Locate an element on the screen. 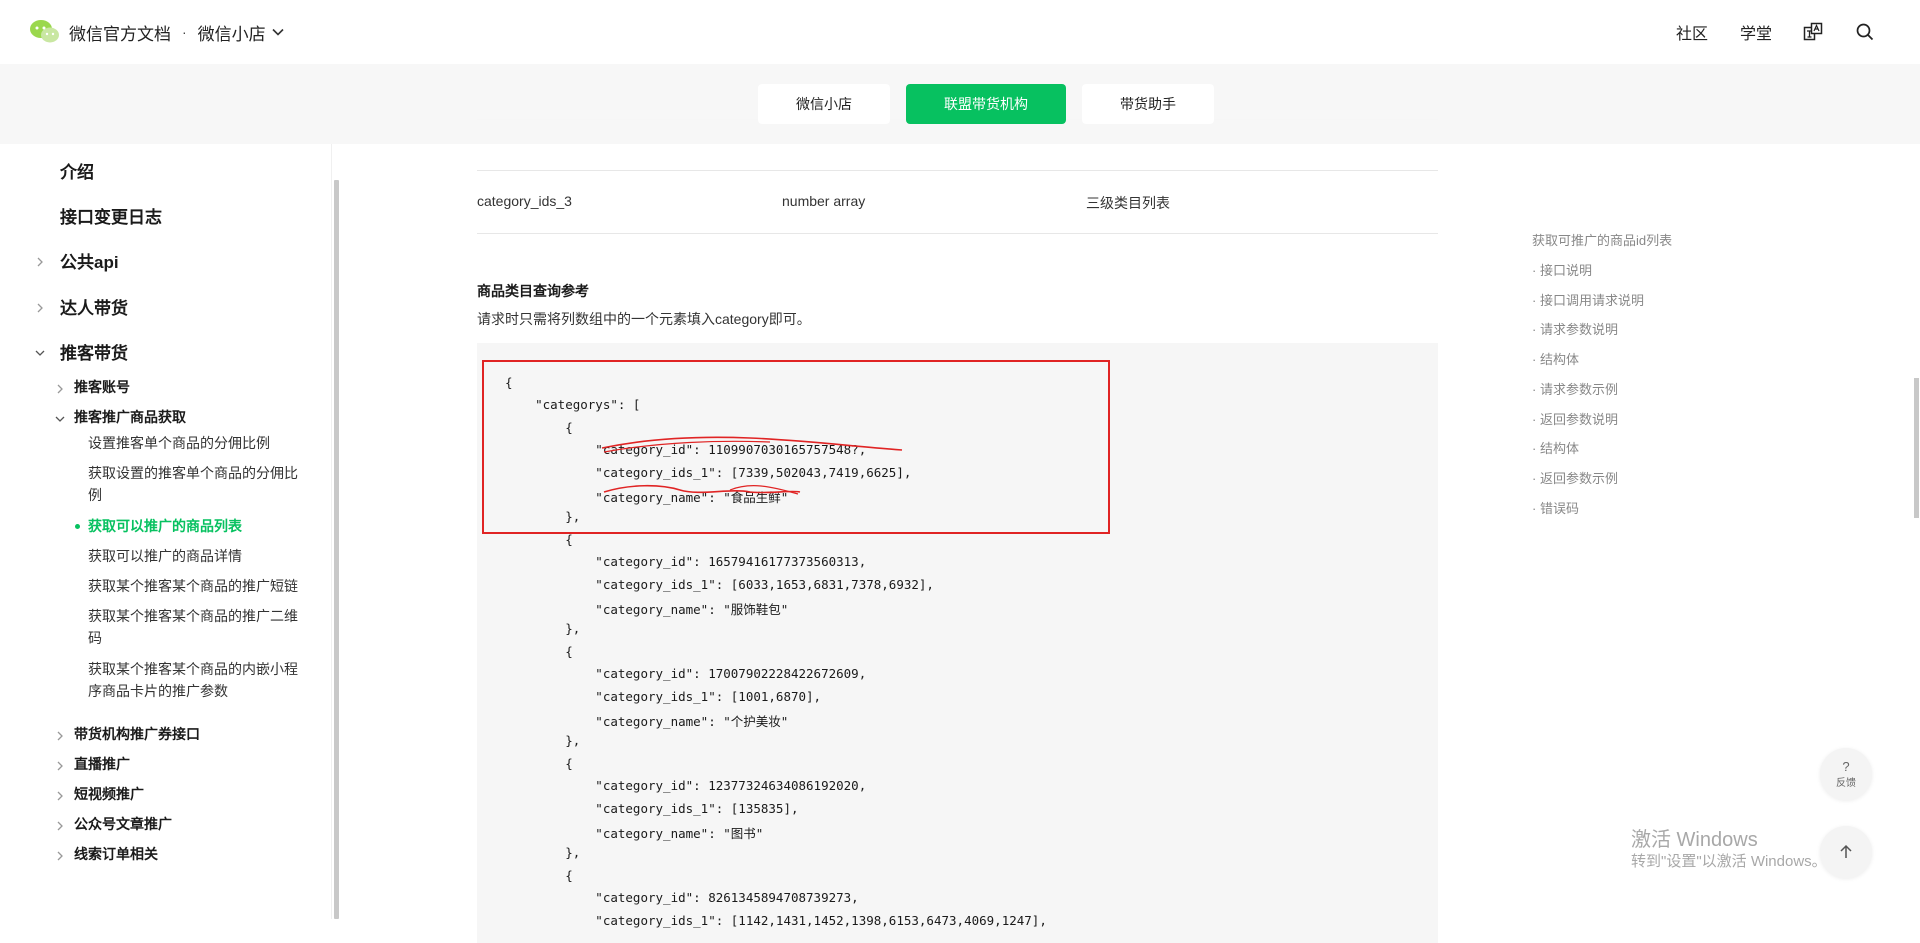 Image resolution: width=1920 pixels, height=943 pixels. feedback-label: 反馈 is located at coordinates (1846, 783).